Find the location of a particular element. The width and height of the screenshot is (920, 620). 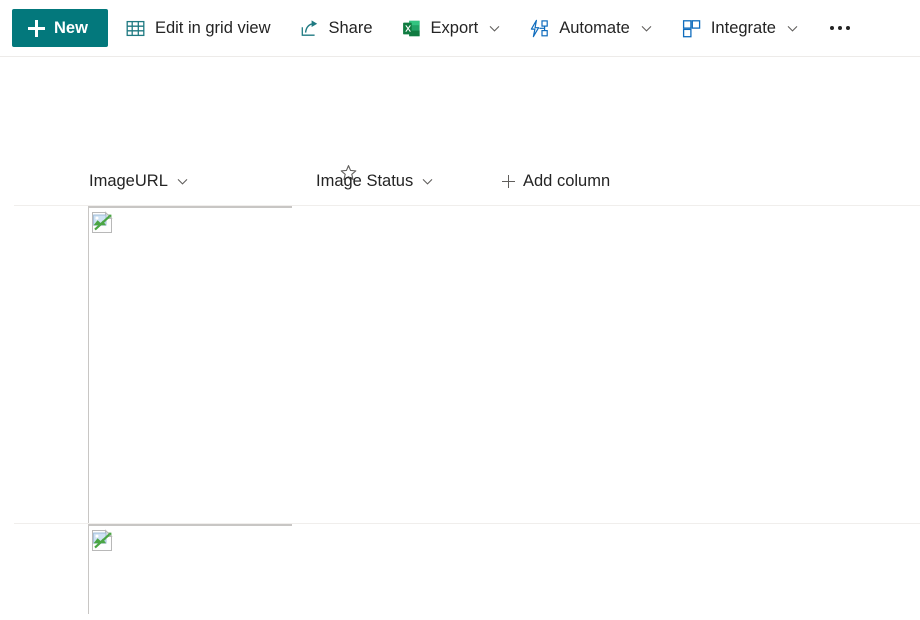

edit-in-grid-view-label: Edit in grid view is located at coordinates (212, 27).